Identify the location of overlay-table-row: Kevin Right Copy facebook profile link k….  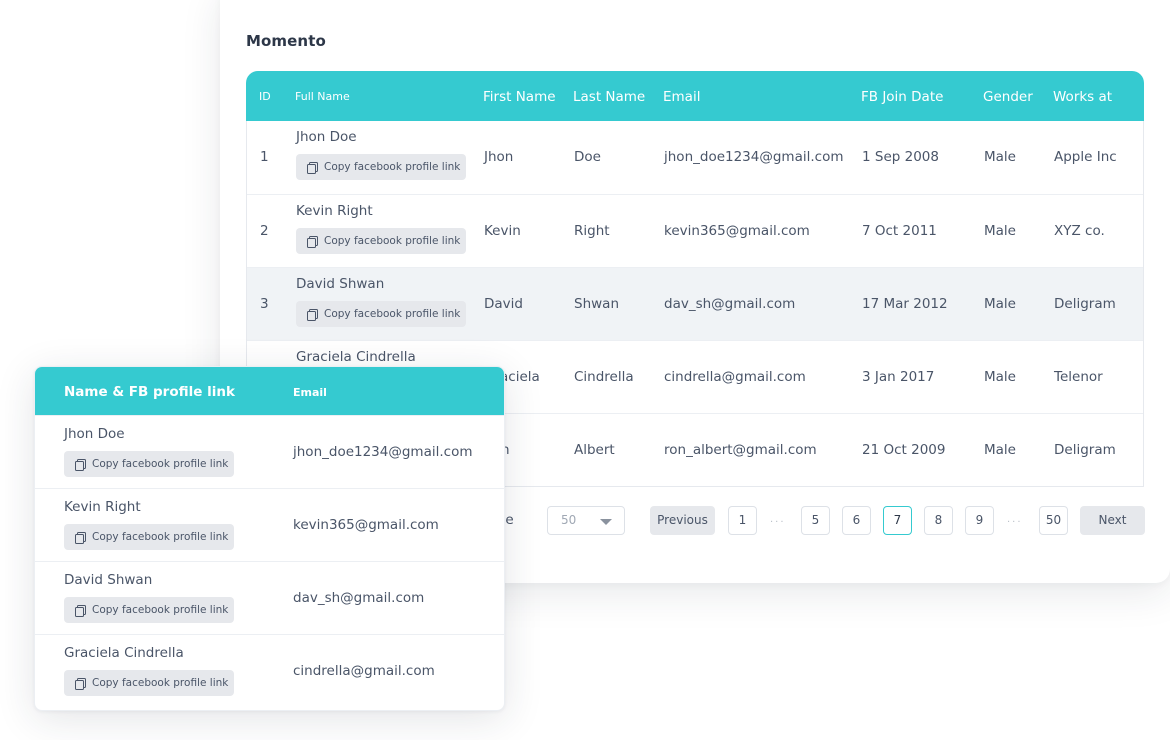
(269, 524).